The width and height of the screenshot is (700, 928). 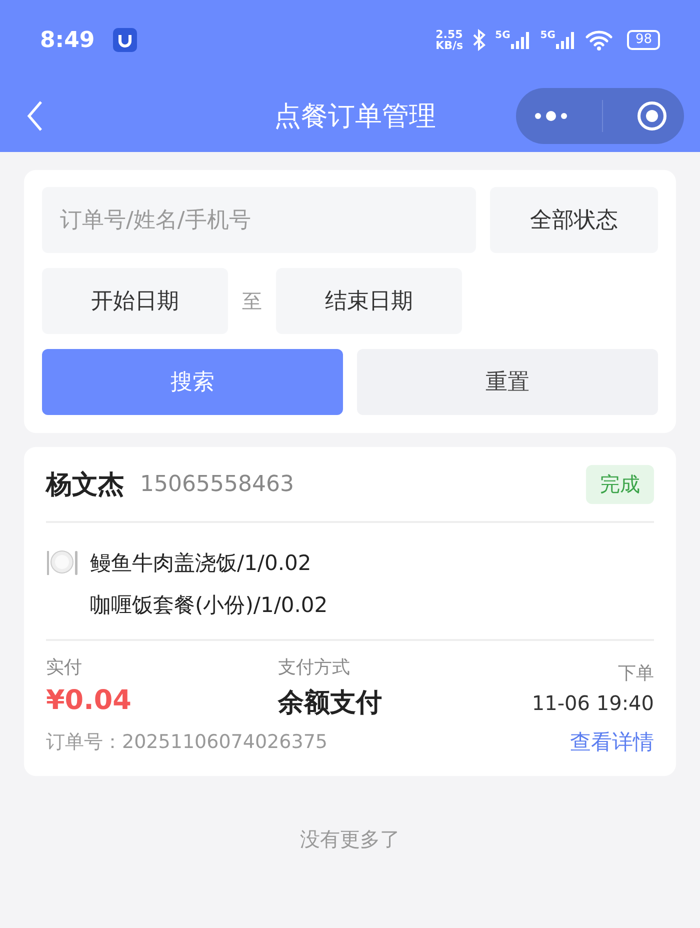 What do you see at coordinates (330, 703) in the screenshot?
I see `payment-method: 余额支付` at bounding box center [330, 703].